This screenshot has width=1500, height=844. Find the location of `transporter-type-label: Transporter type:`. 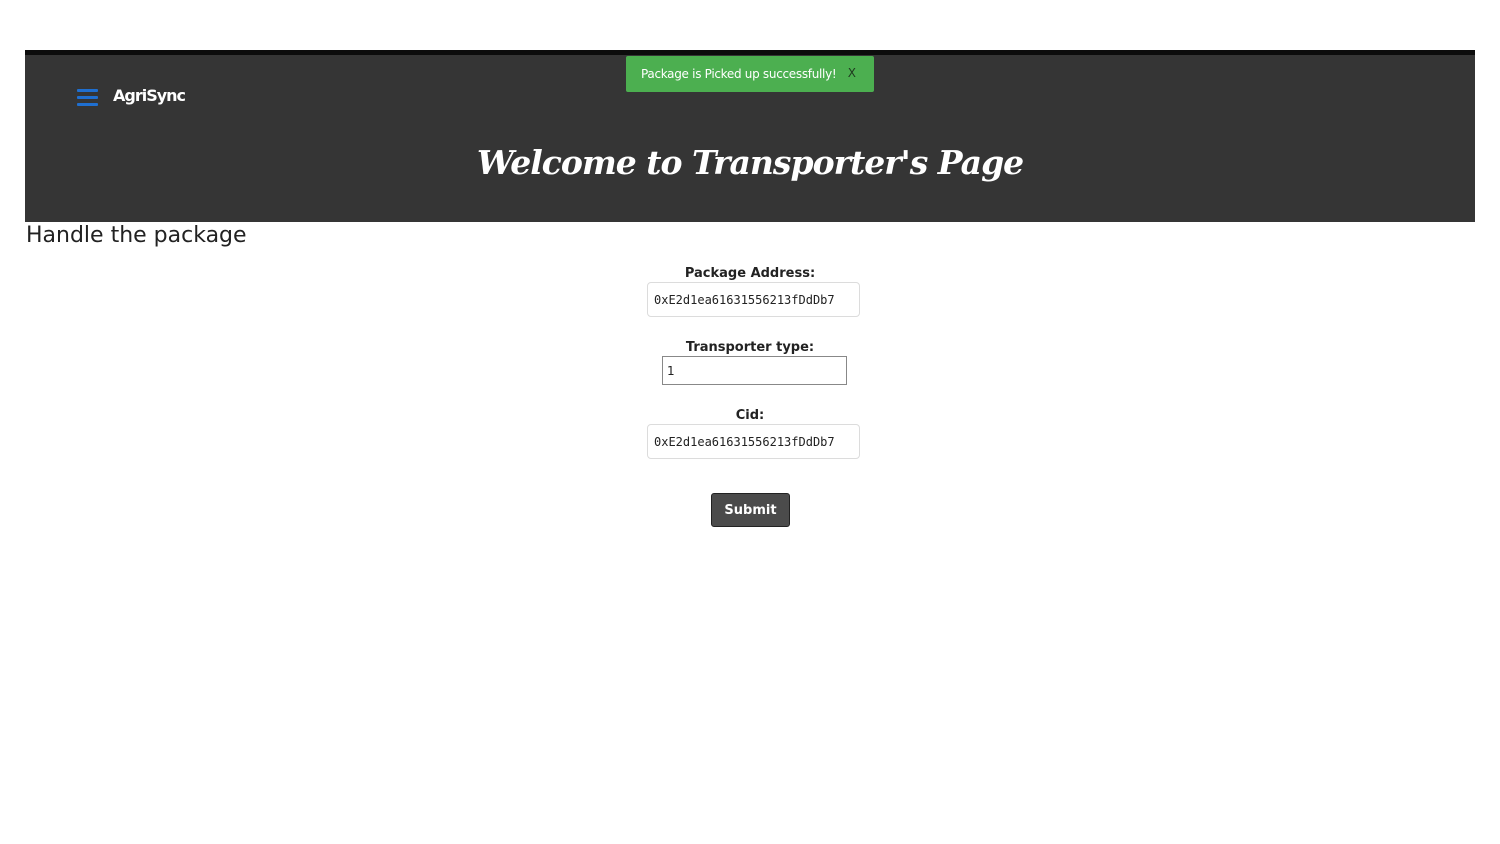

transporter-type-label: Transporter type: is located at coordinates (750, 347).